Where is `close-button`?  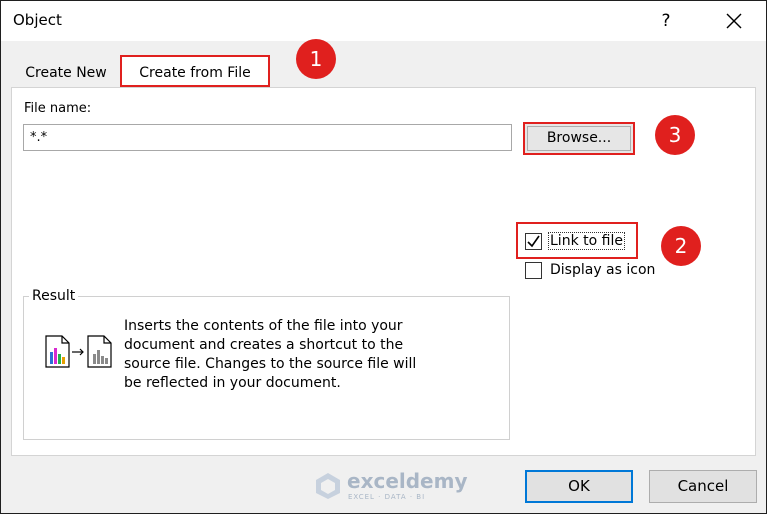
close-button is located at coordinates (734, 21).